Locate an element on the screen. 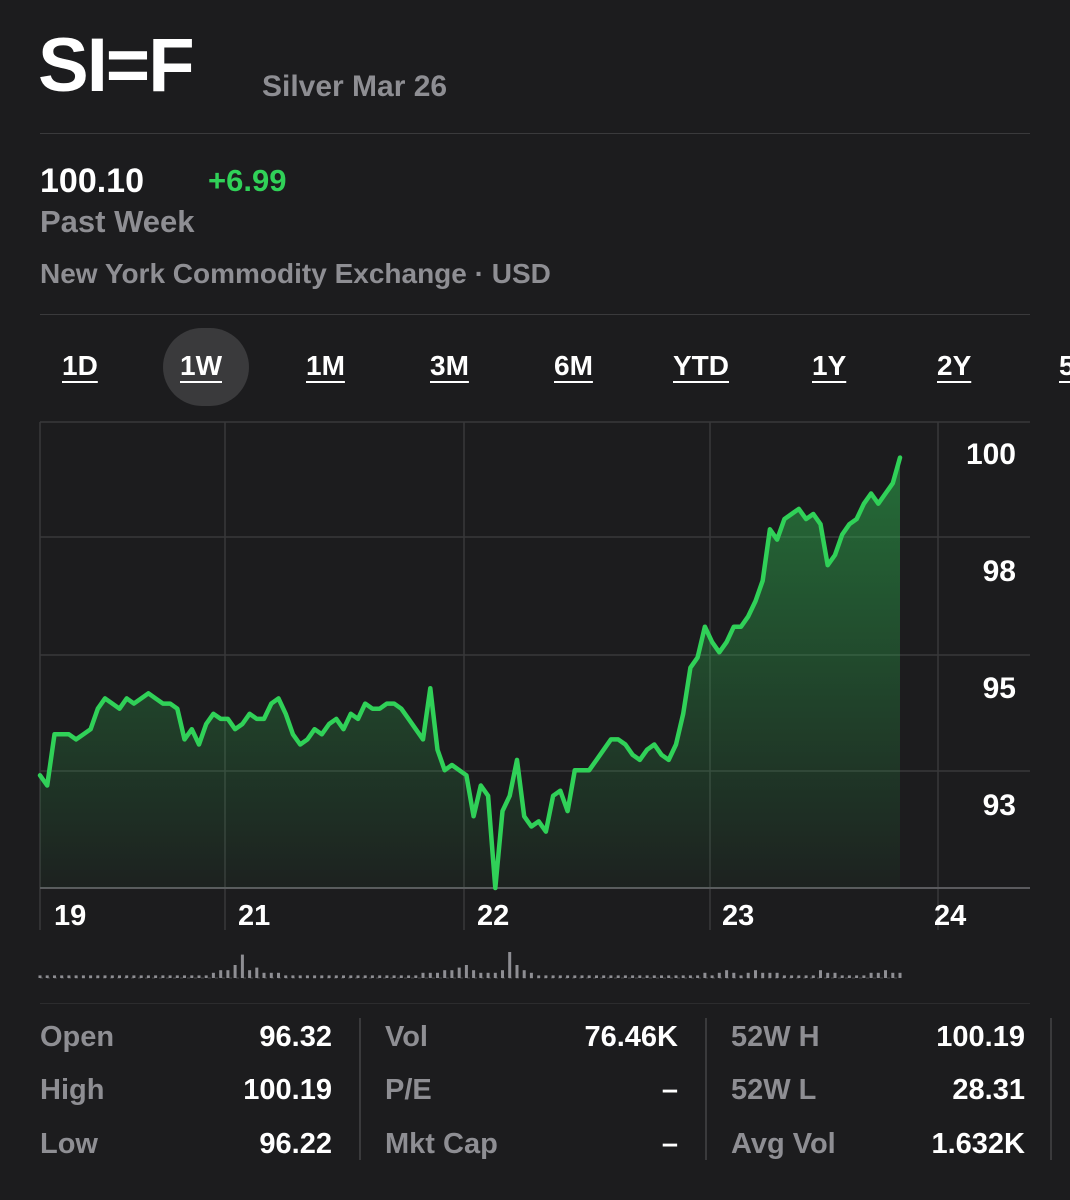 This screenshot has width=1070, height=1200. y-tick-label: 95 is located at coordinates (999, 688).